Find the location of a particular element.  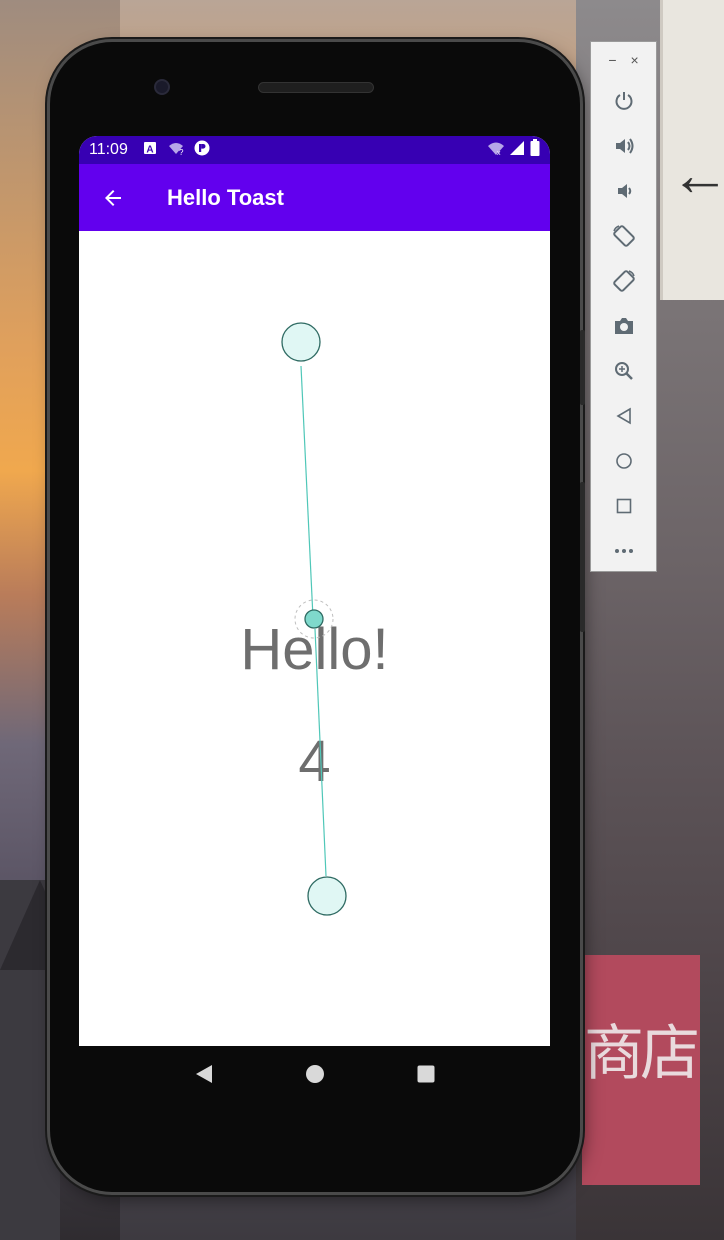

background-sign-arrow: ← is located at coordinates (697, 174).